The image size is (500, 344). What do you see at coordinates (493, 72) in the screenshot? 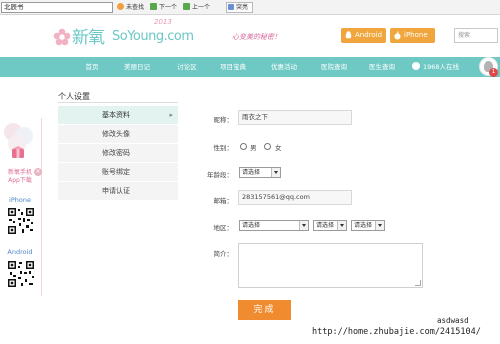
I see `notification-badge: 1` at bounding box center [493, 72].